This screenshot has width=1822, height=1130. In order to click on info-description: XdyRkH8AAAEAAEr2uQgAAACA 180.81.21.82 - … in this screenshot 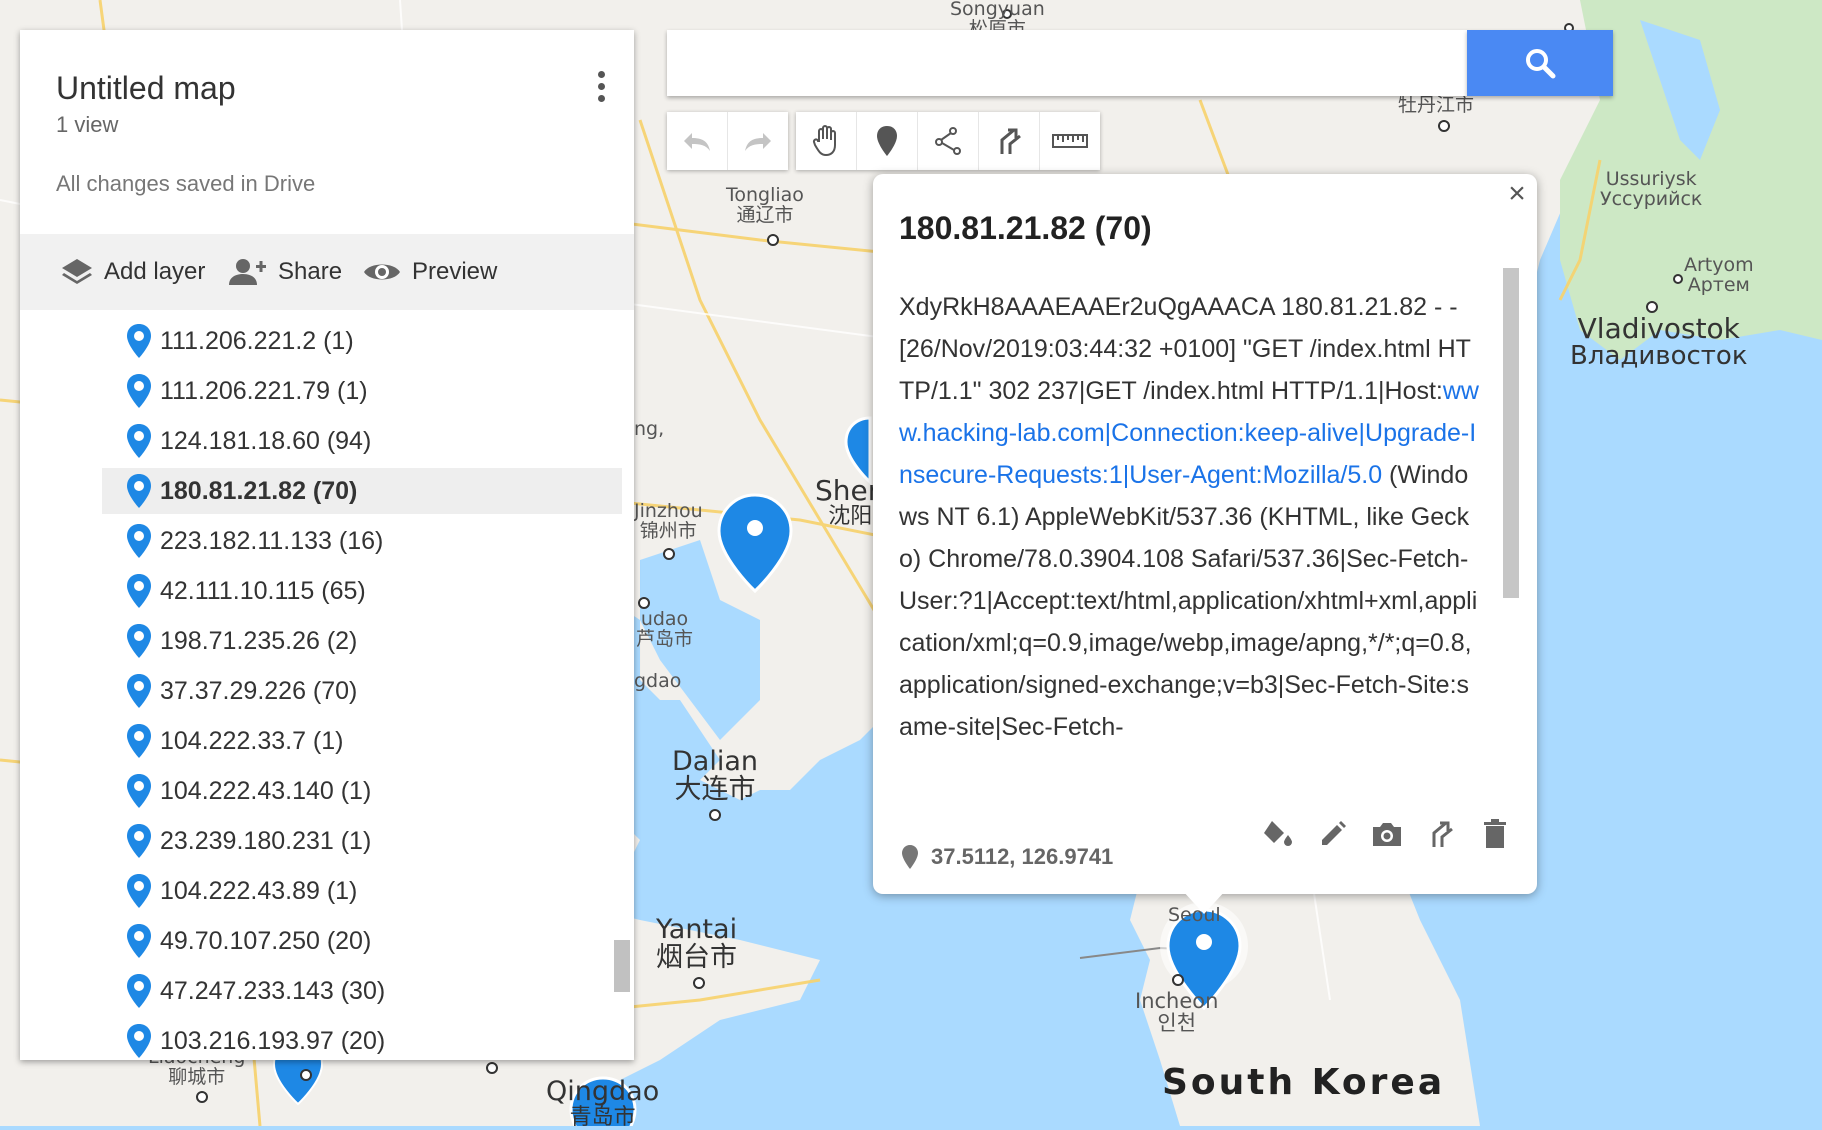, I will do `click(1189, 531)`.